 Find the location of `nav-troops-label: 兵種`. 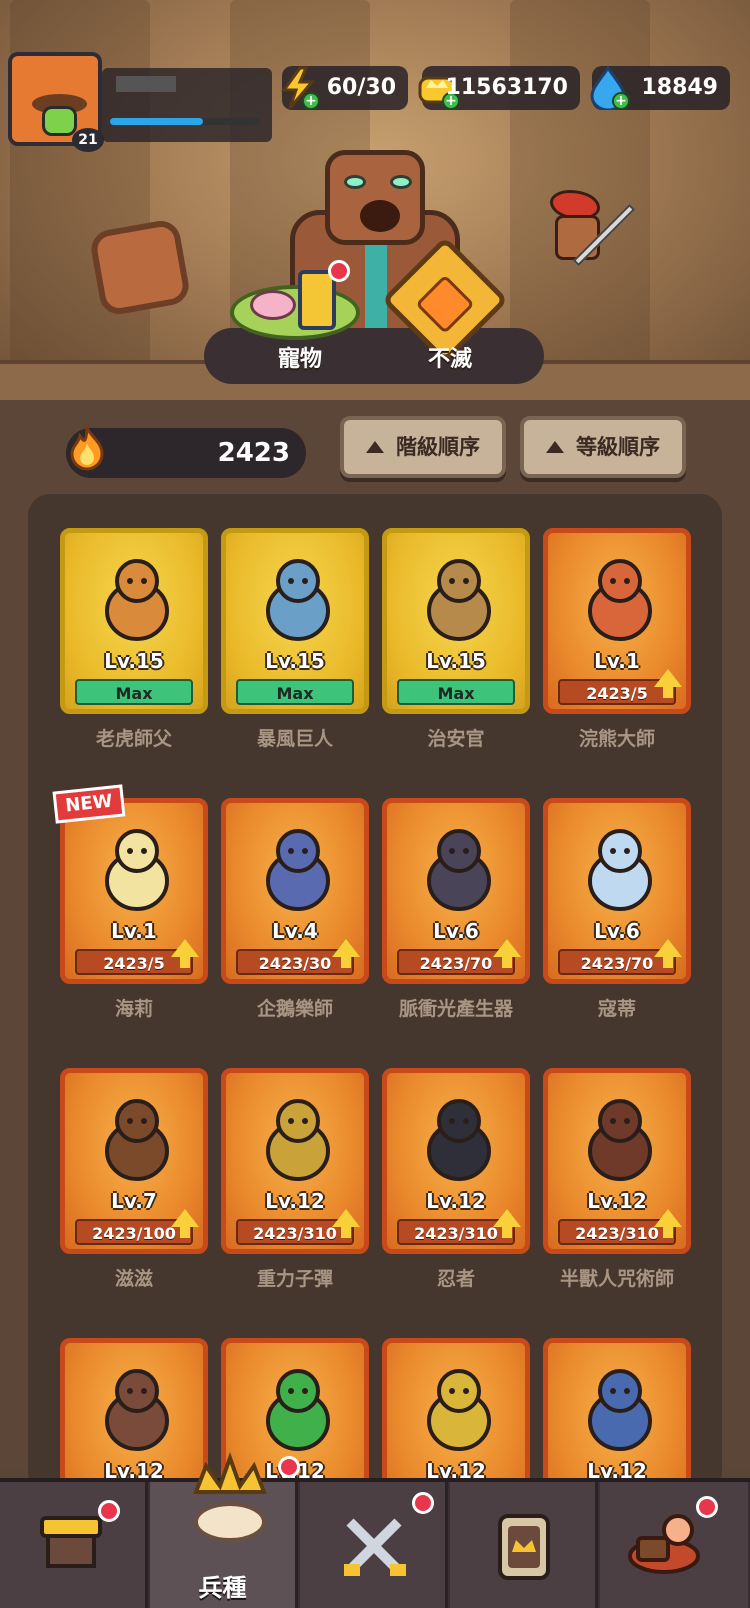

nav-troops-label: 兵種 is located at coordinates (222, 1588).